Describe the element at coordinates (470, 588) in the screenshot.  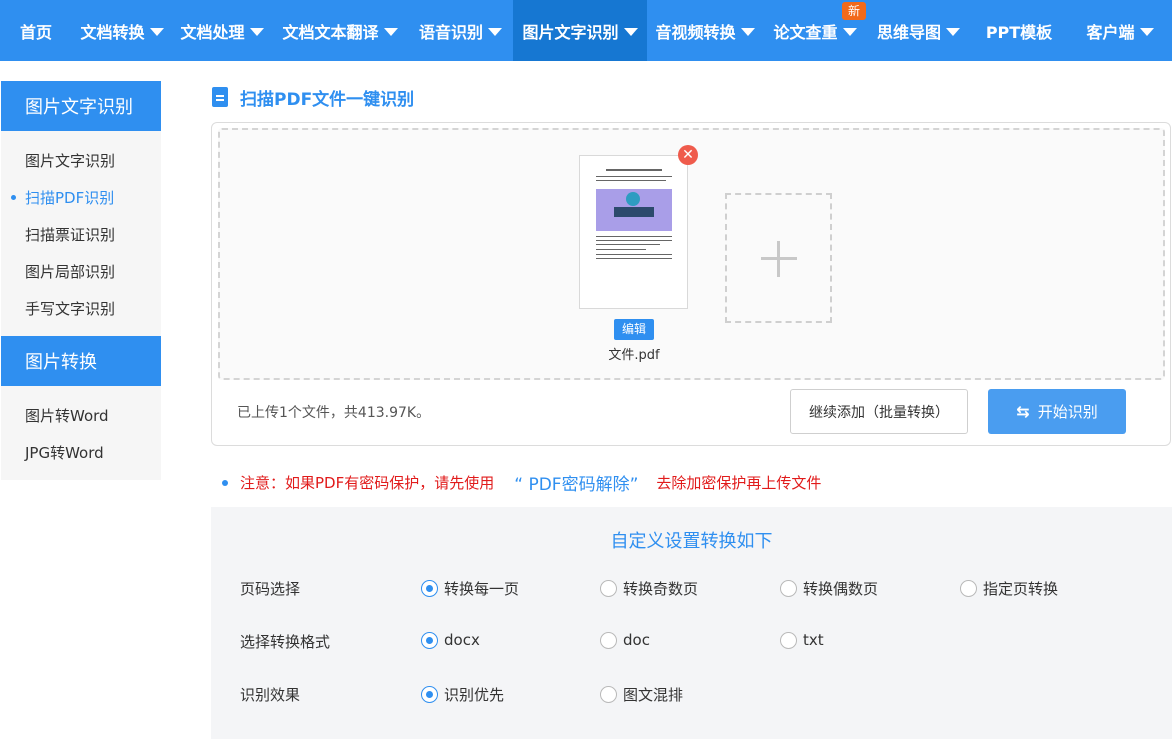
I see `radio-every-page: 转换每一页` at that location.